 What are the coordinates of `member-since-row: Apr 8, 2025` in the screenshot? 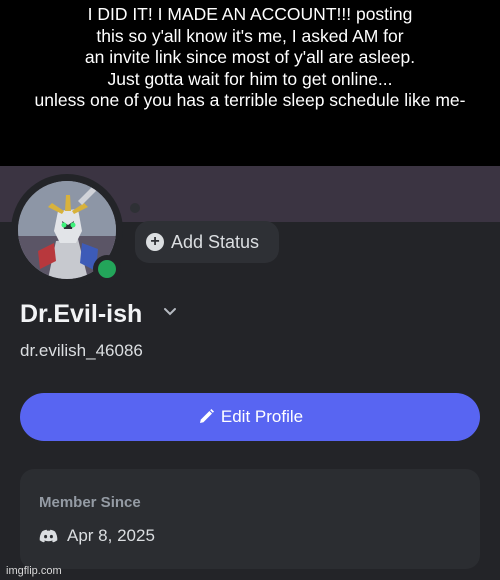 It's located at (97, 536).